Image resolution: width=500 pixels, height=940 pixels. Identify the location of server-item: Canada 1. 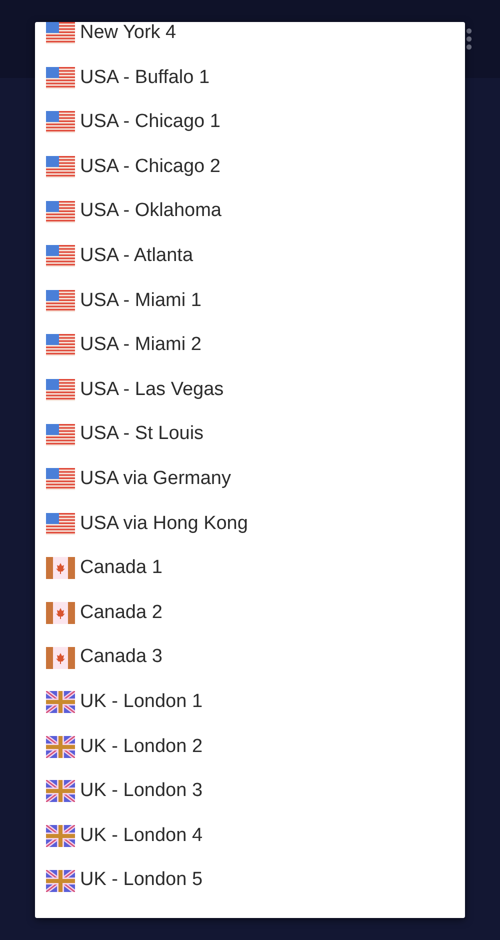
(250, 568).